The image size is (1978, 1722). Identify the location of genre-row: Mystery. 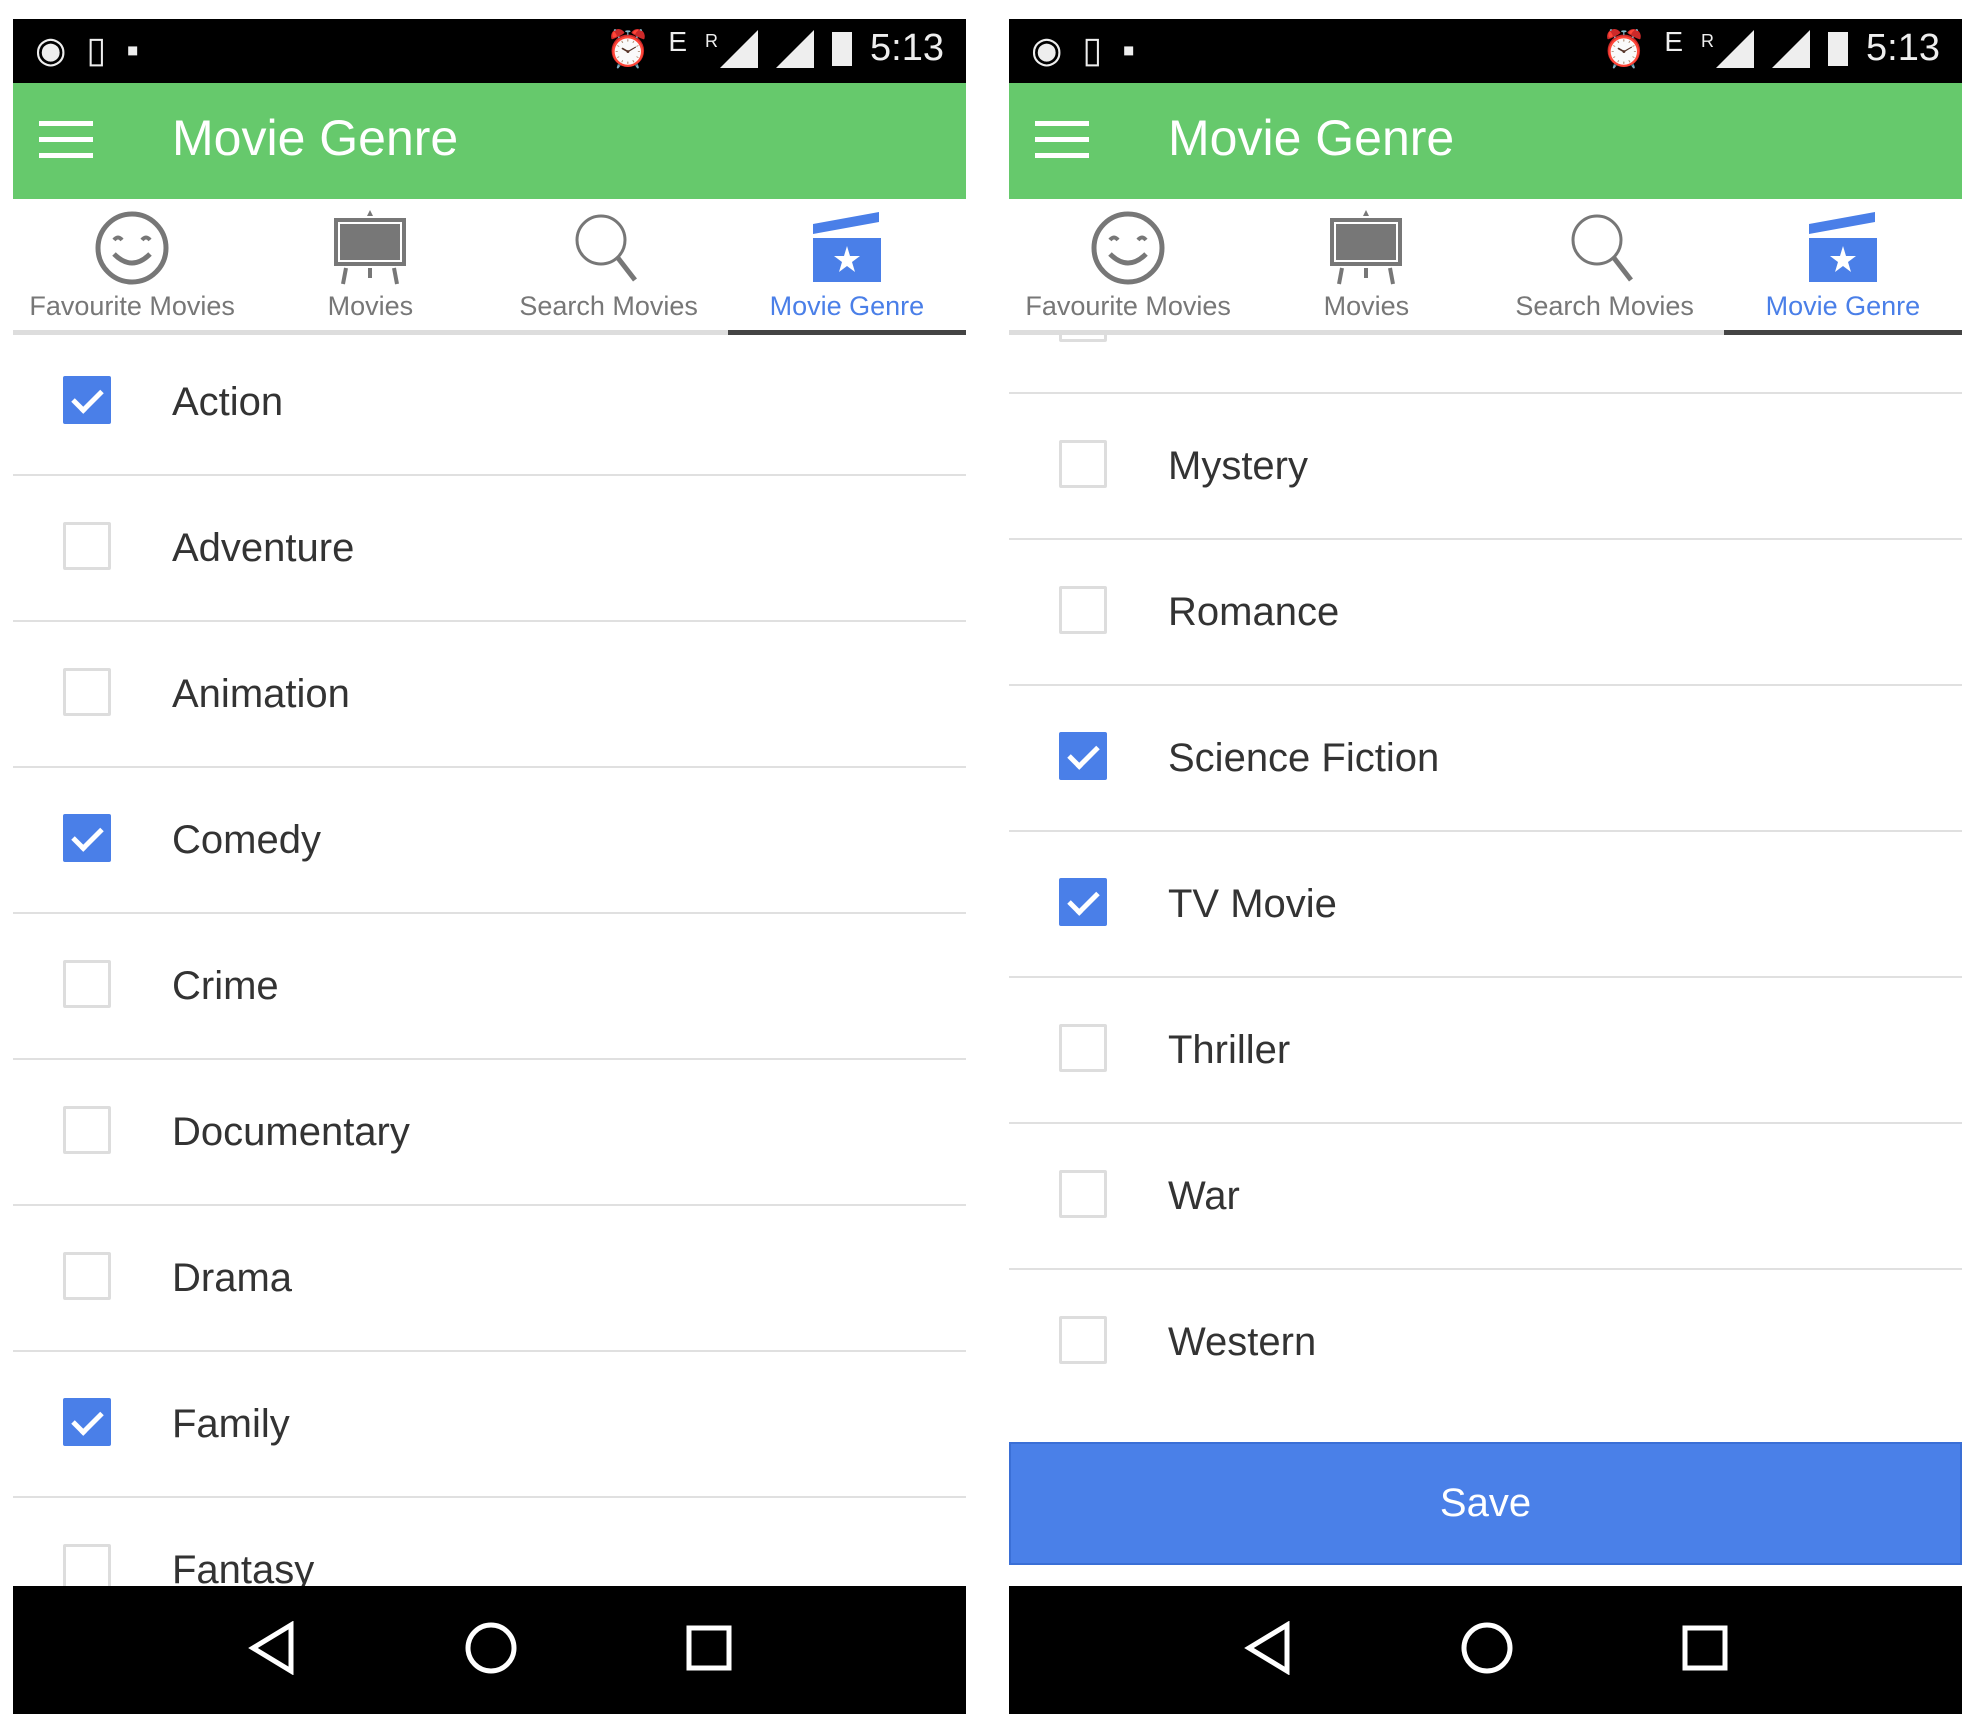
(1485, 467).